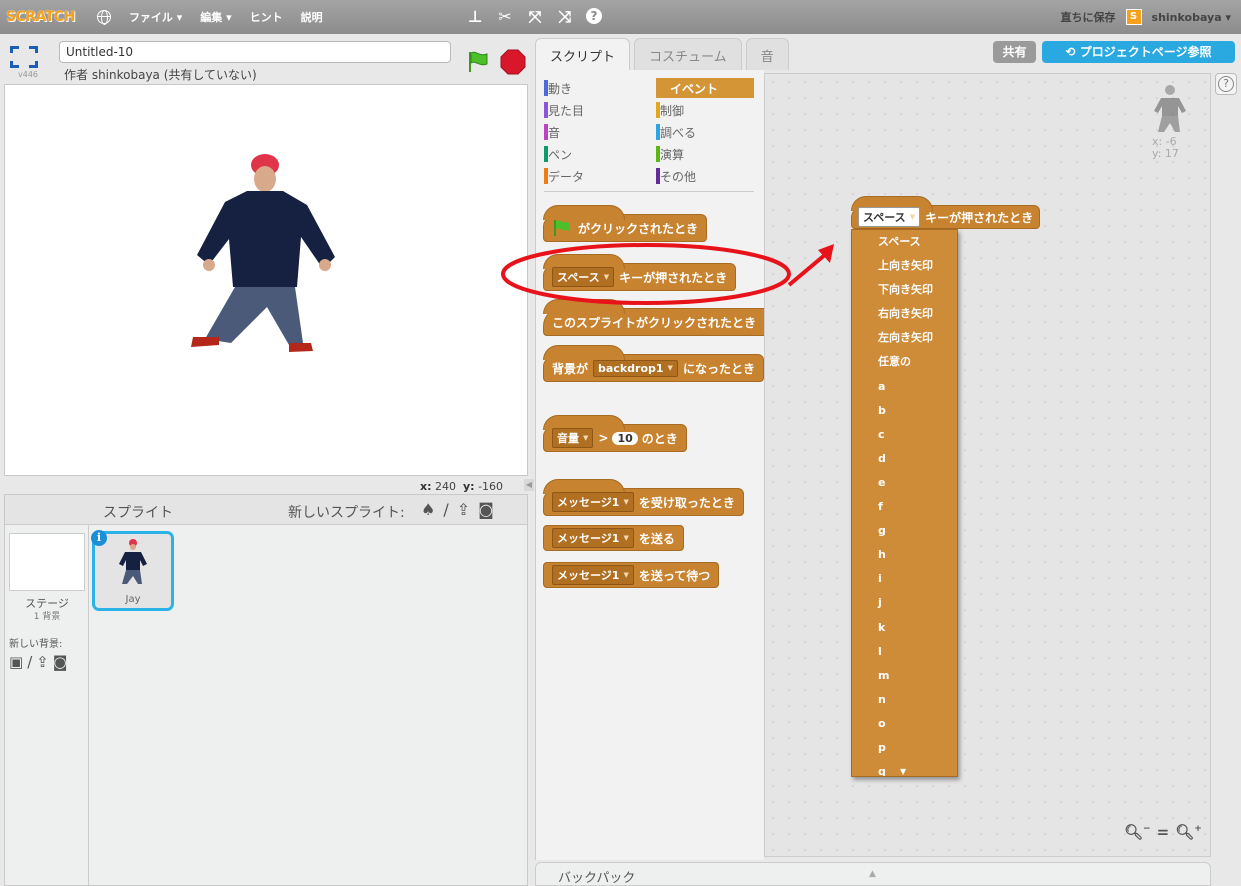 The height and width of the screenshot is (886, 1241). I want to click on dropdown-option: p, so click(904, 748).